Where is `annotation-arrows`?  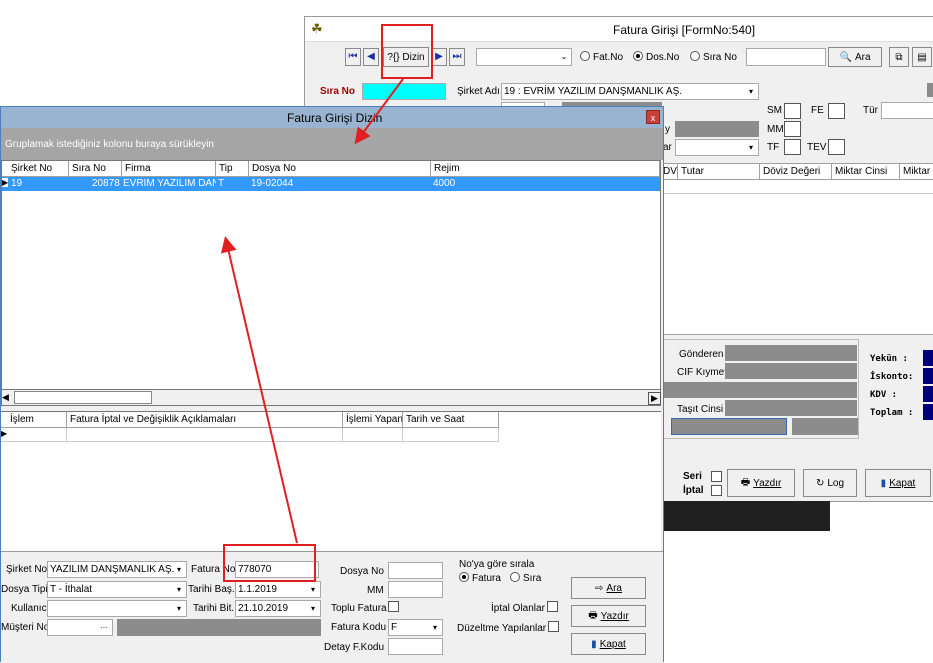 annotation-arrows is located at coordinates (312, 311).